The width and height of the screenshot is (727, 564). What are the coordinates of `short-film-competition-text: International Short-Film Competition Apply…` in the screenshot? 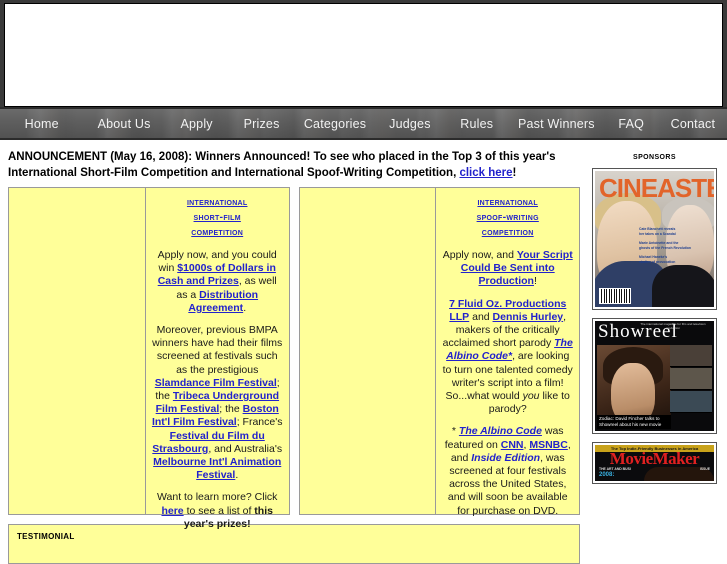 It's located at (217, 359).